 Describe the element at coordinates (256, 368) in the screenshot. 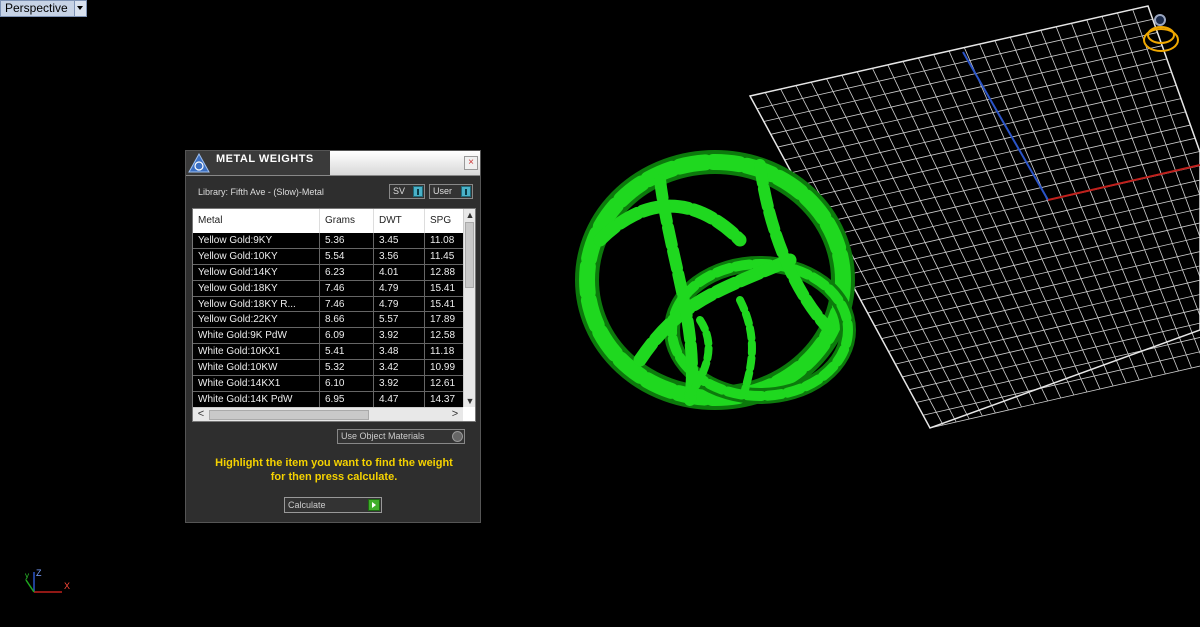

I see `cell-metal: White Gold:10KW` at that location.